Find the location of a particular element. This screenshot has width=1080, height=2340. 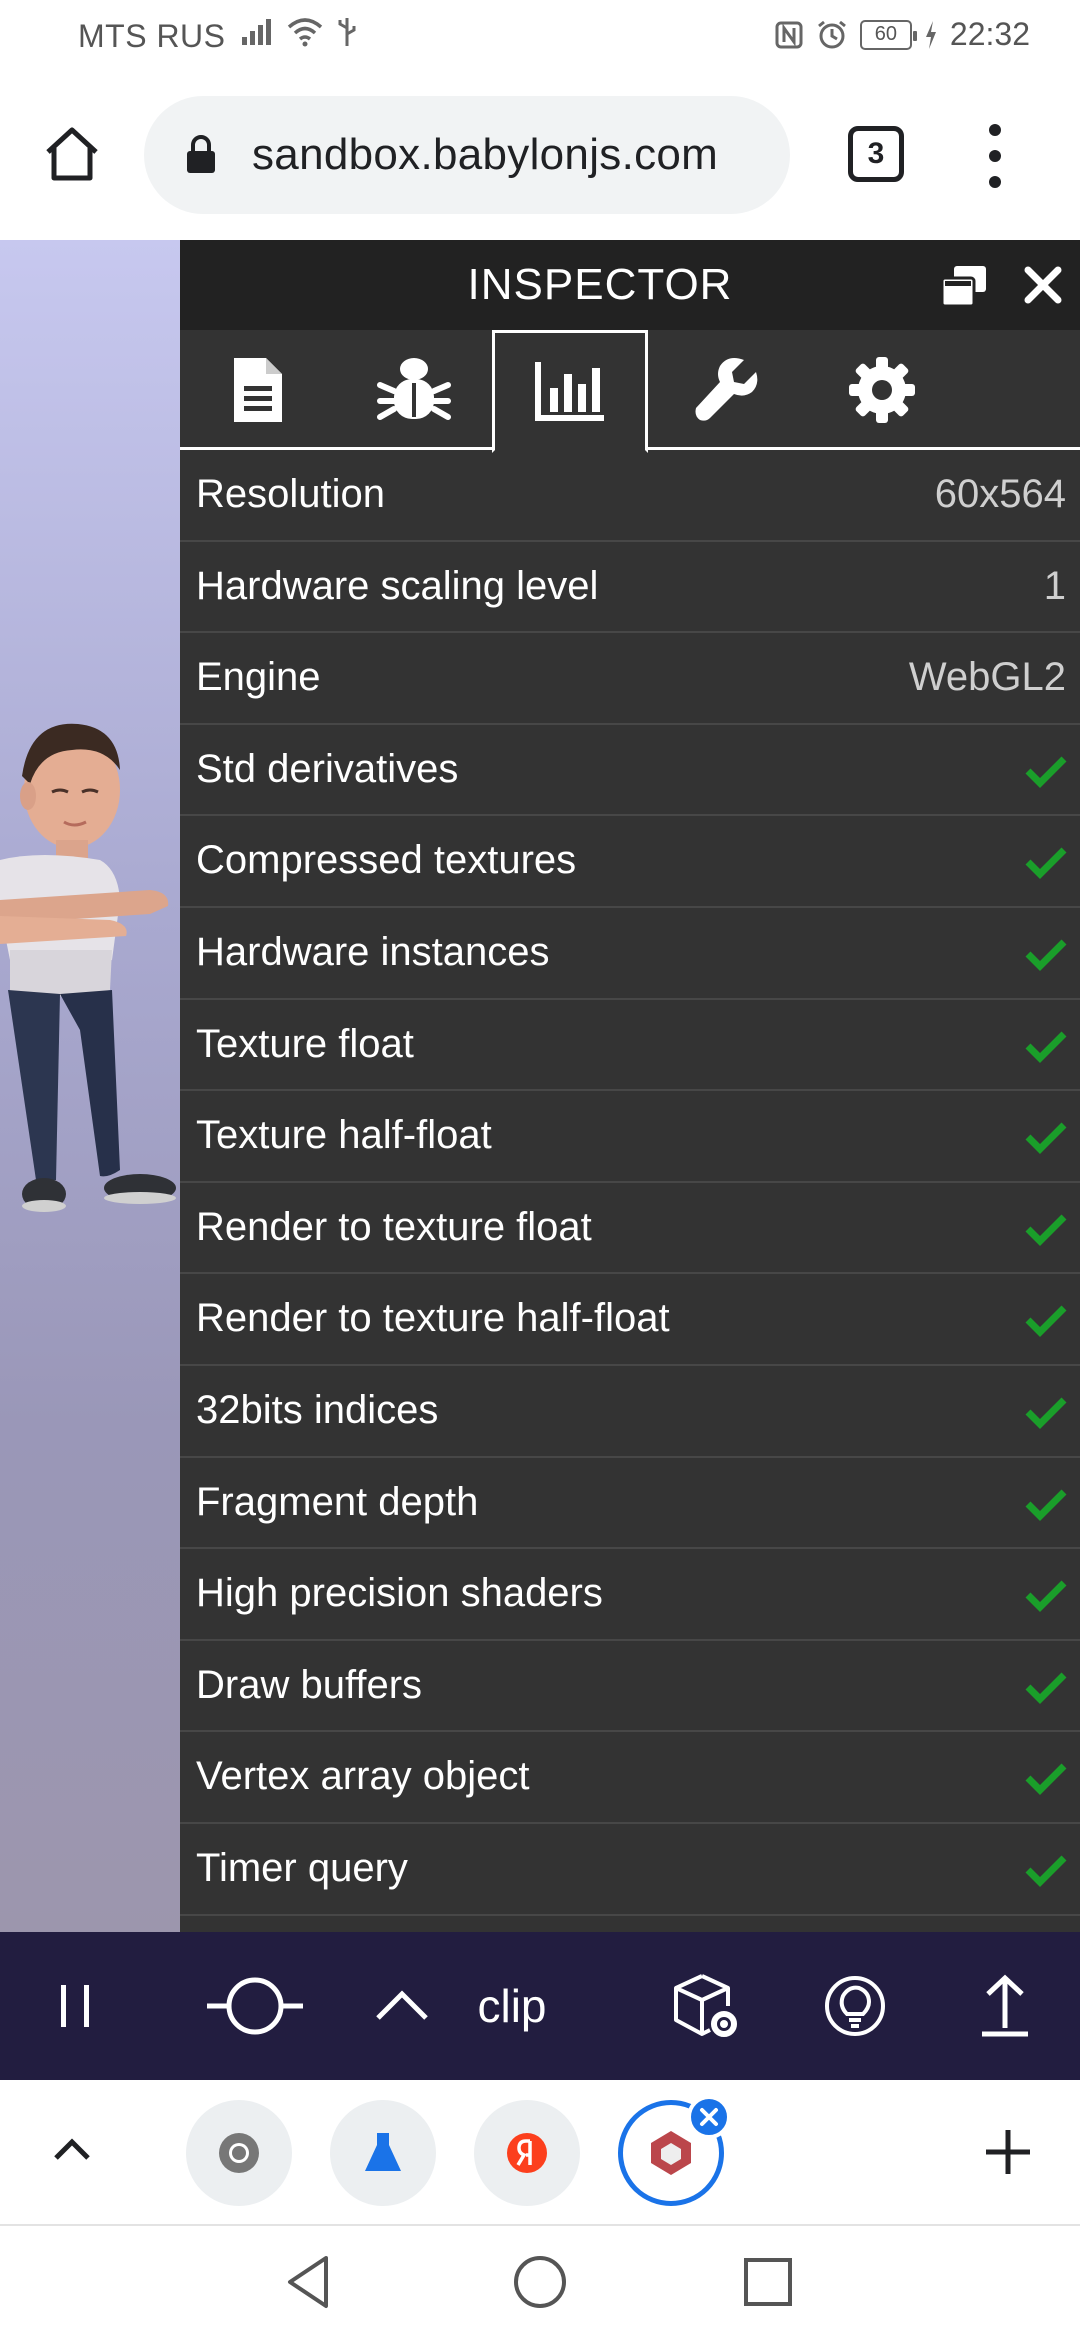

close-tab-button is located at coordinates (709, 2117).